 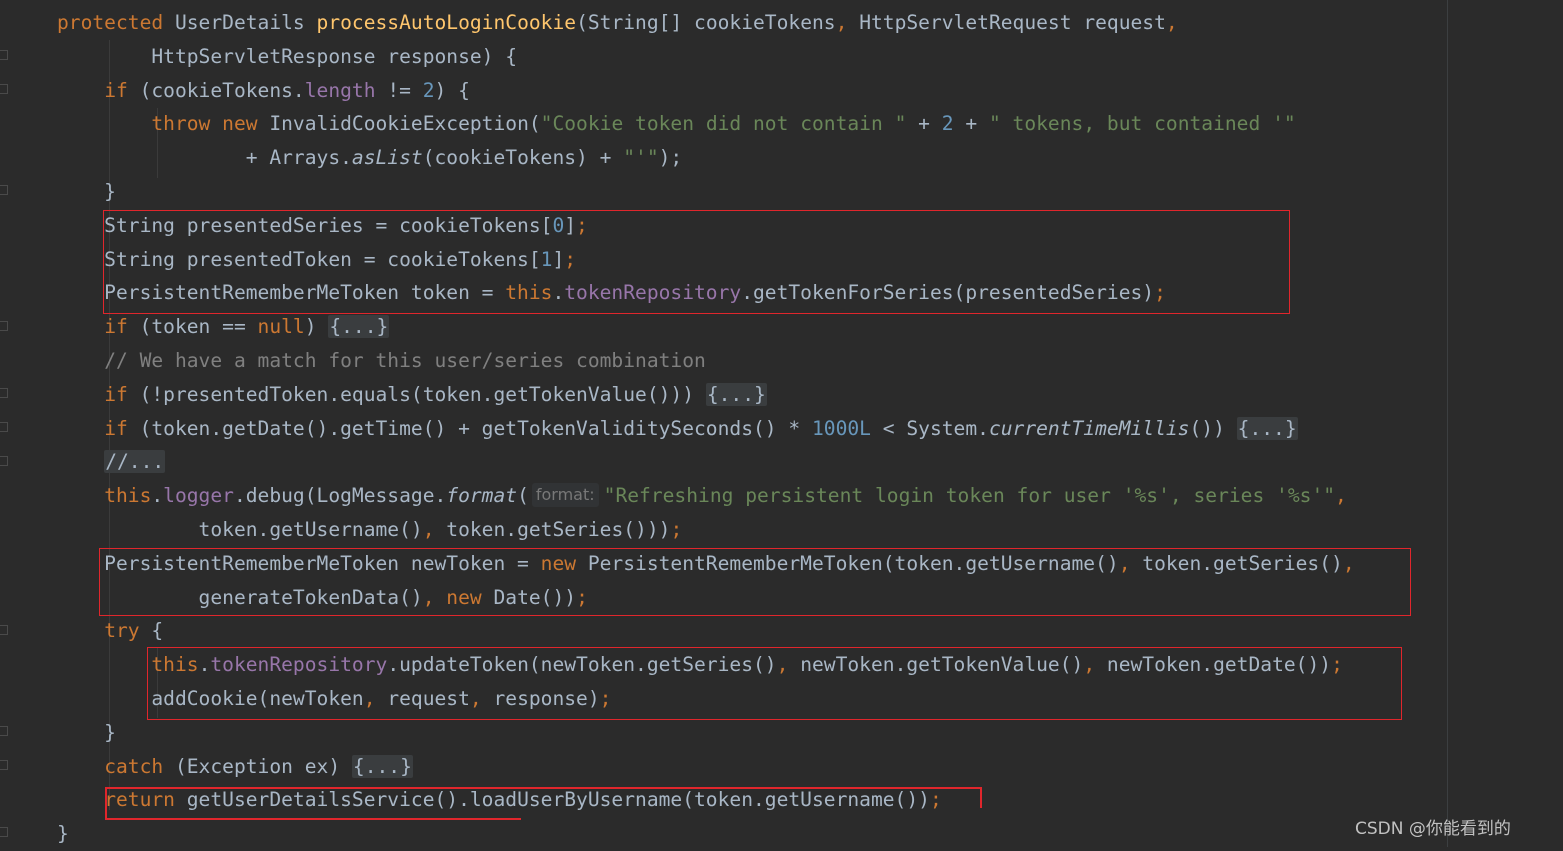 I want to click on code-token: (cookieTokens) +, so click(x=523, y=158).